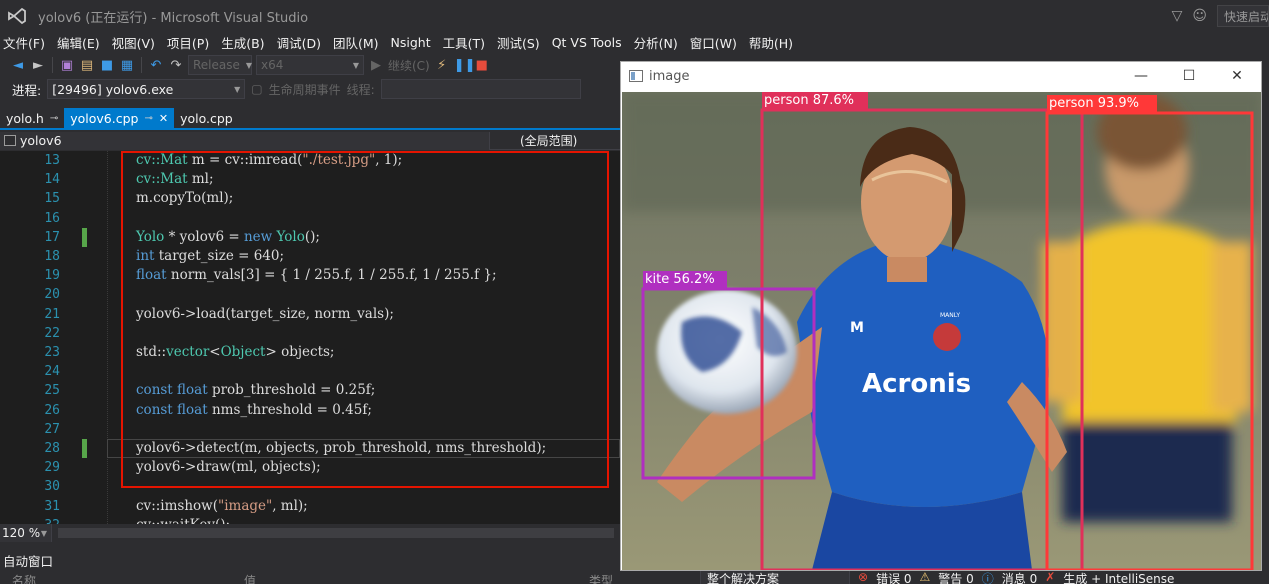 This screenshot has height=584, width=1269. I want to click on zoom-select: 120 % ▼, so click(26, 533).